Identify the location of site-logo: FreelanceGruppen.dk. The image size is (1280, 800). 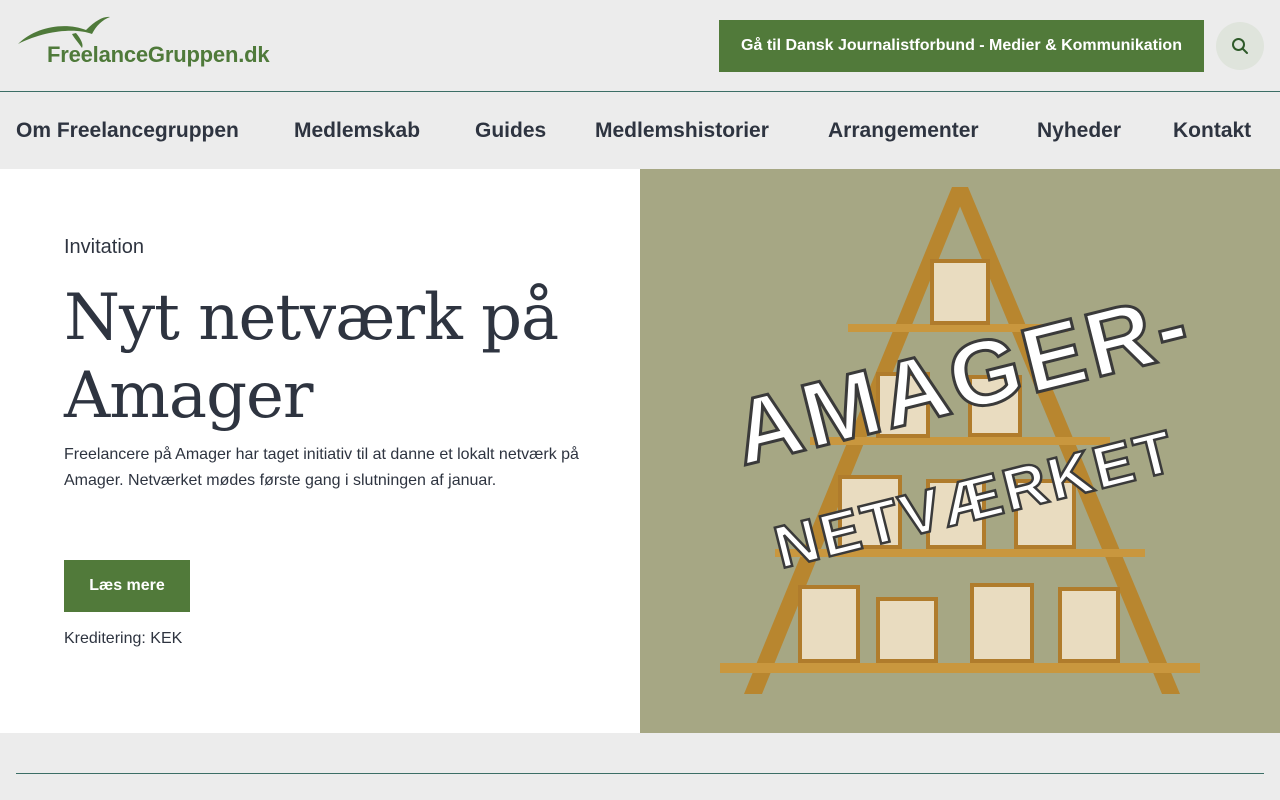
(143, 42).